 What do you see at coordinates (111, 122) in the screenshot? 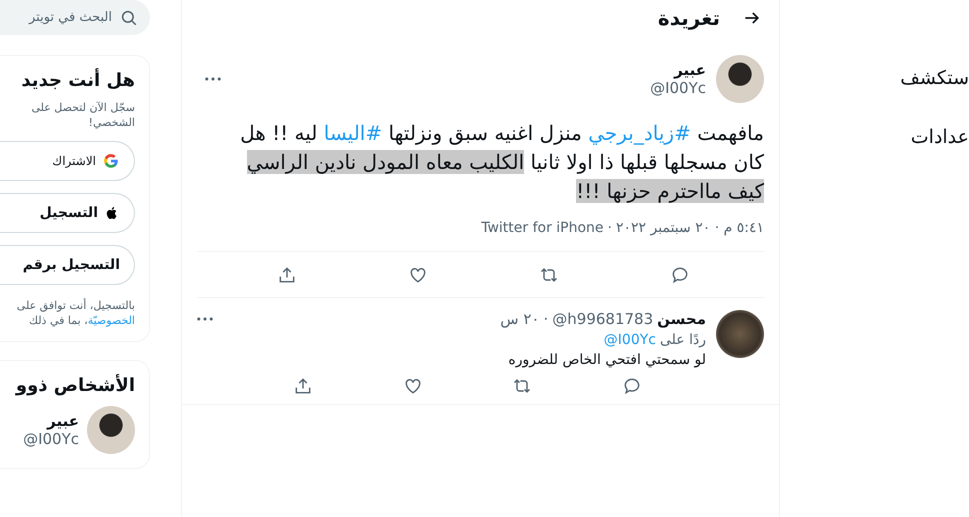
I see `card-description: الشخصي!` at bounding box center [111, 122].